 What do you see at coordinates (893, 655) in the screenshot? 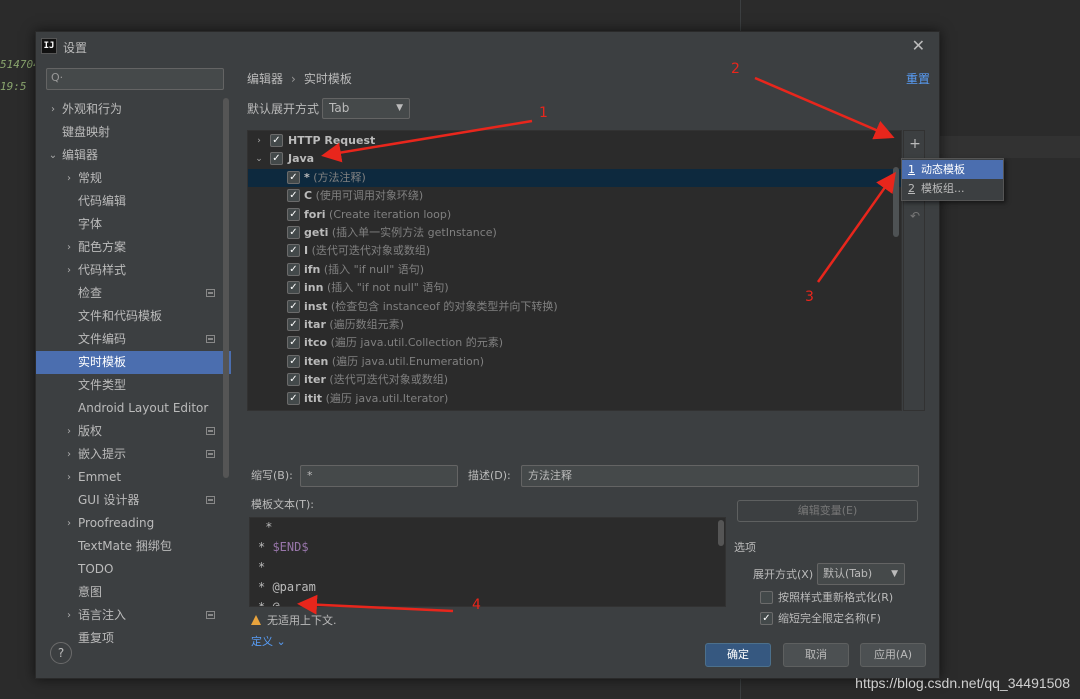
I see `apply-button: 应用(A)` at bounding box center [893, 655].